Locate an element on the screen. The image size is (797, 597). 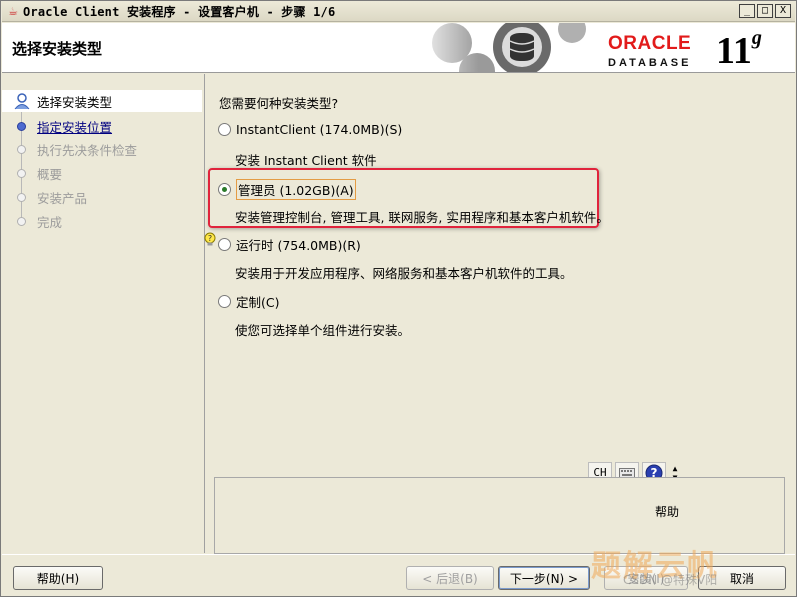
nav-step-install-product: 安装产品 is located at coordinates (102, 197).